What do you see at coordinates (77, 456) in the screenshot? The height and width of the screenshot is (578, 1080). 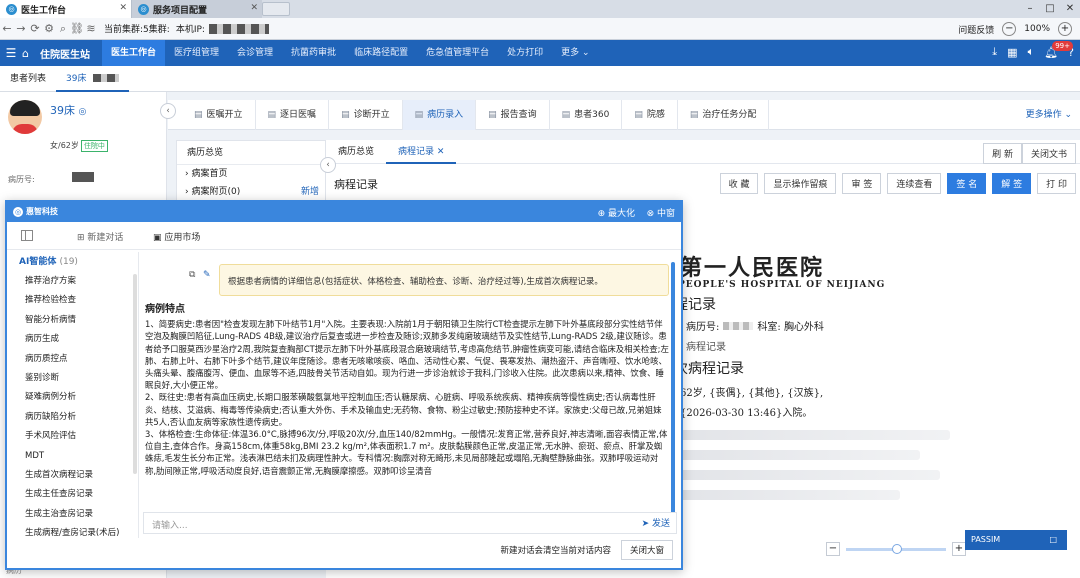 I see `agent-item: MDT` at bounding box center [77, 456].